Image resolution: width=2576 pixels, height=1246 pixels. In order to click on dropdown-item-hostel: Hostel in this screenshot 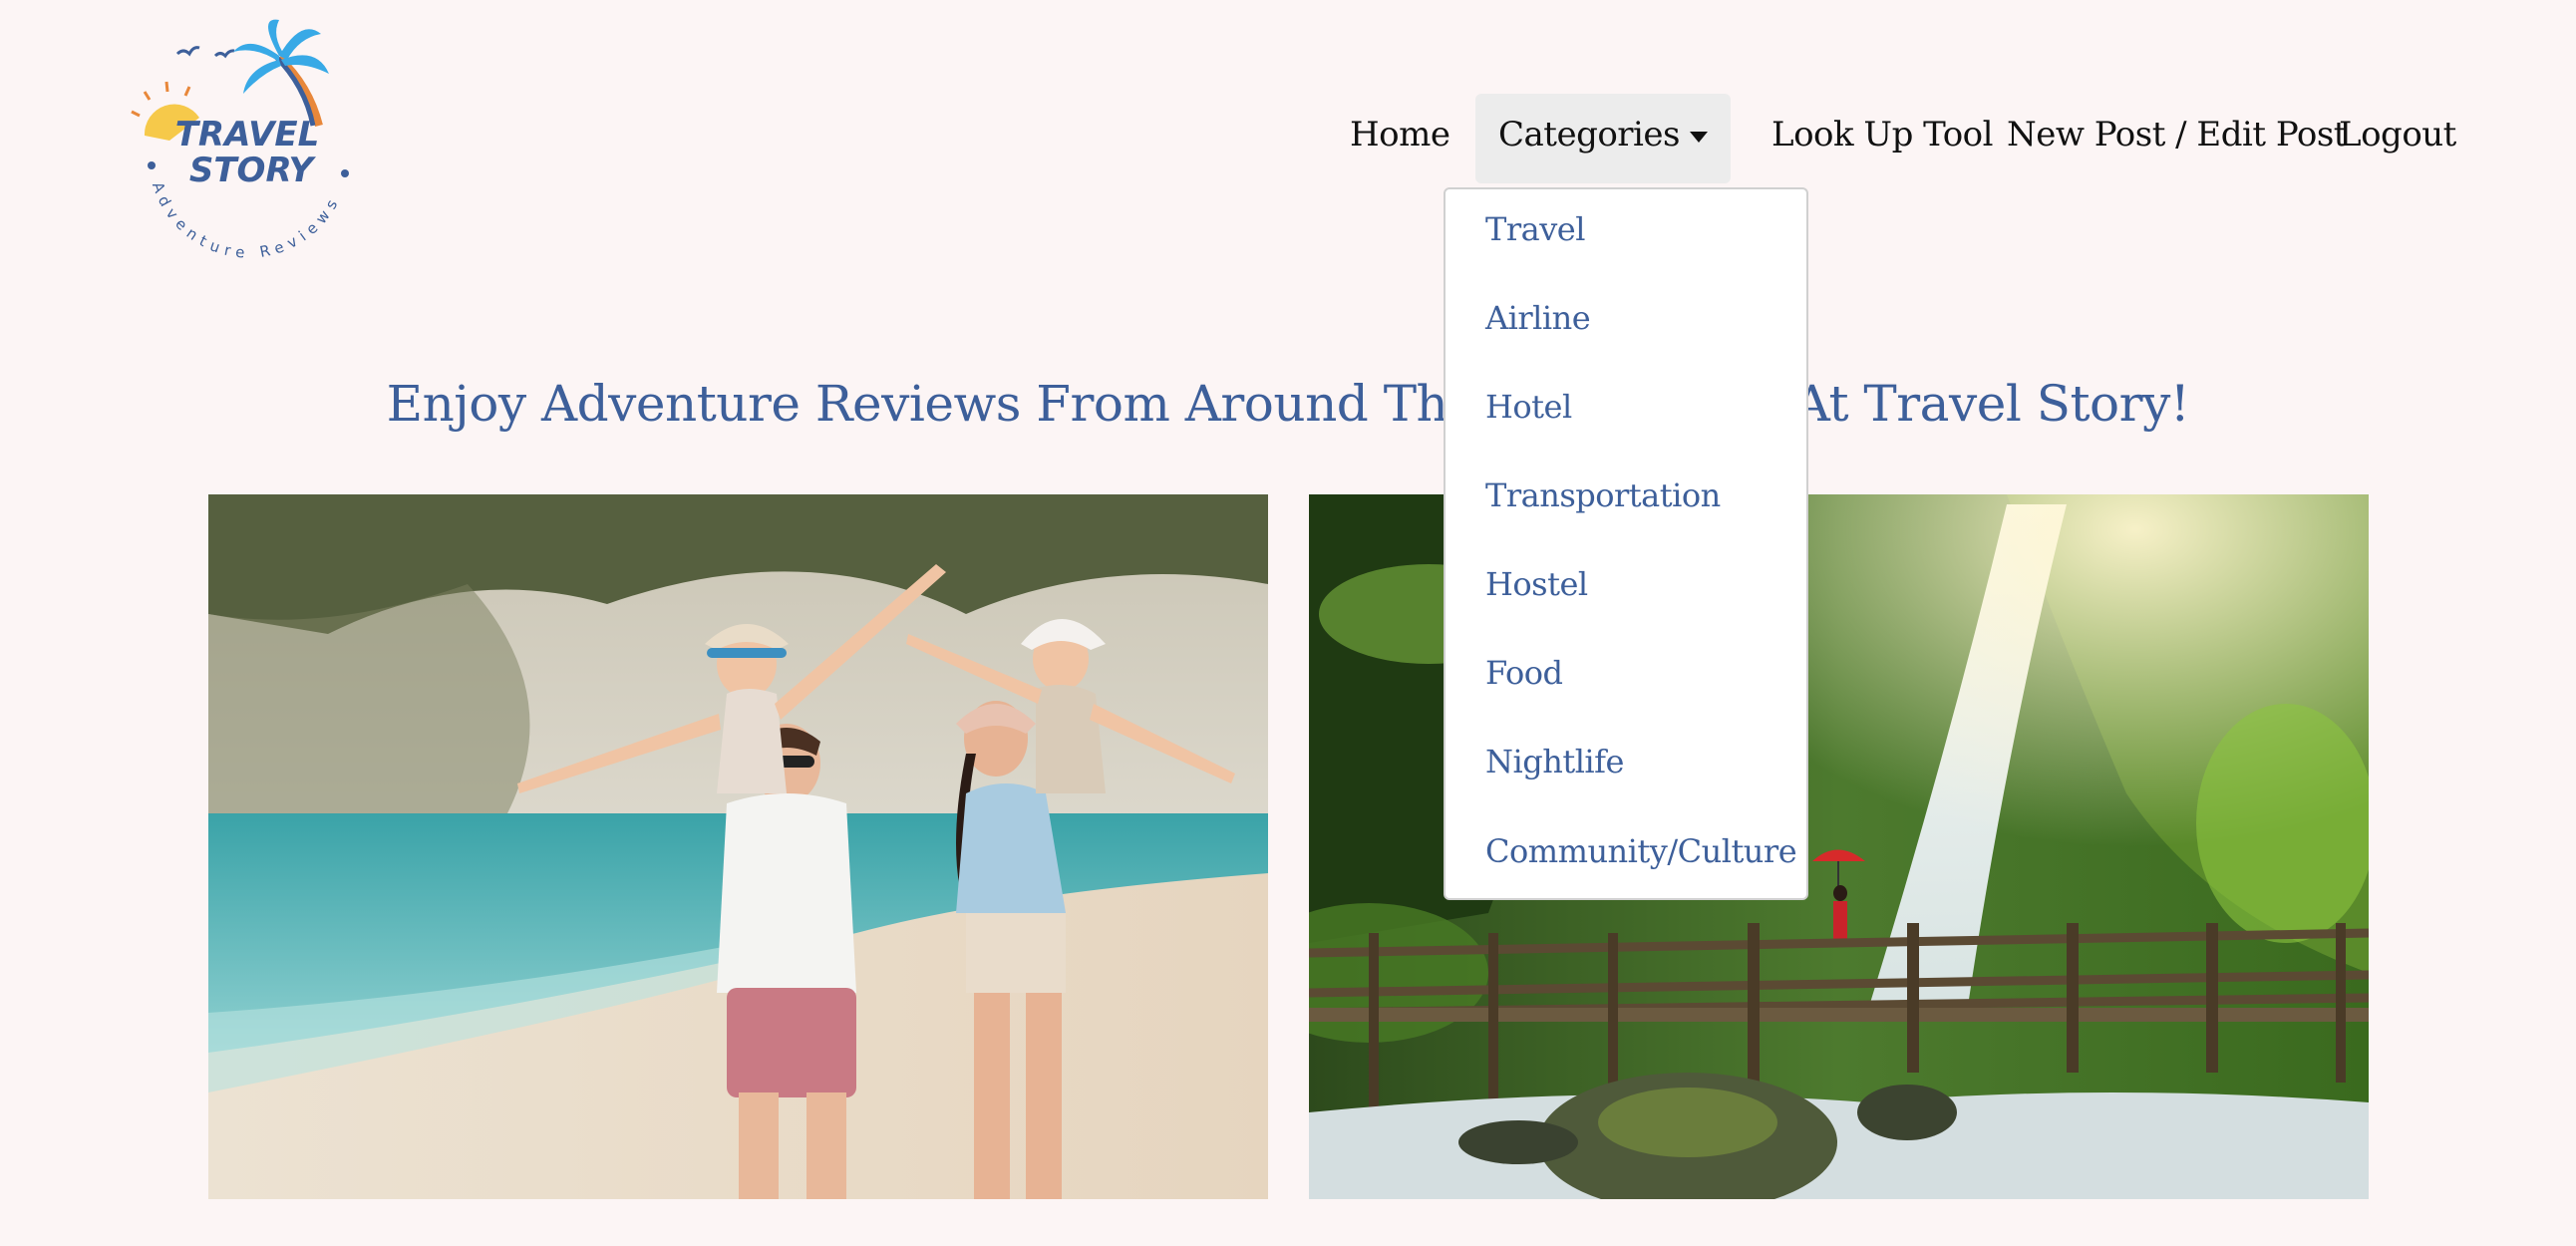, I will do `click(1536, 584)`.